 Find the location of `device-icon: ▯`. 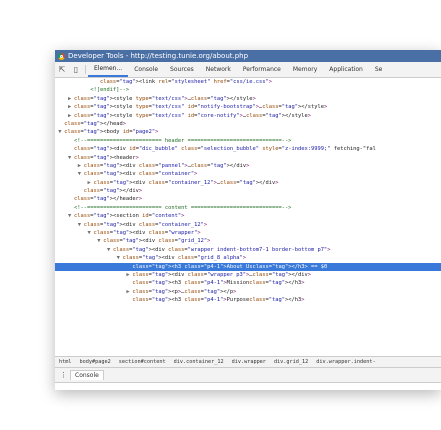

device-icon: ▯ is located at coordinates (76, 69).